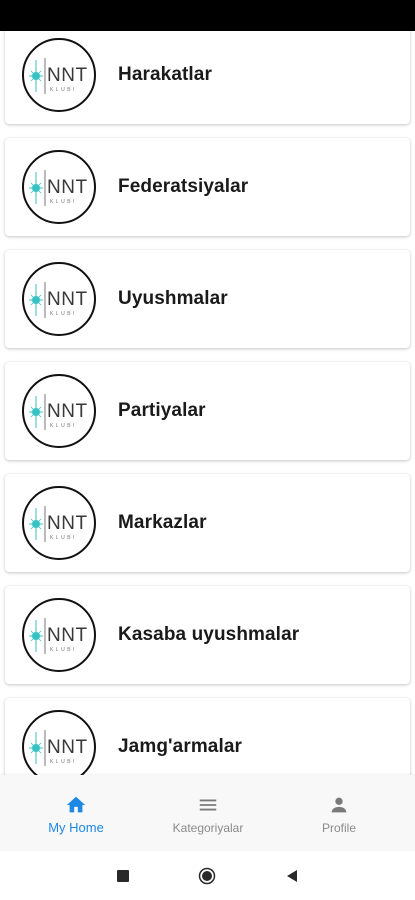 The height and width of the screenshot is (900, 415). What do you see at coordinates (207, 523) in the screenshot?
I see `list-item: NNT KLUBI Markazlar` at bounding box center [207, 523].